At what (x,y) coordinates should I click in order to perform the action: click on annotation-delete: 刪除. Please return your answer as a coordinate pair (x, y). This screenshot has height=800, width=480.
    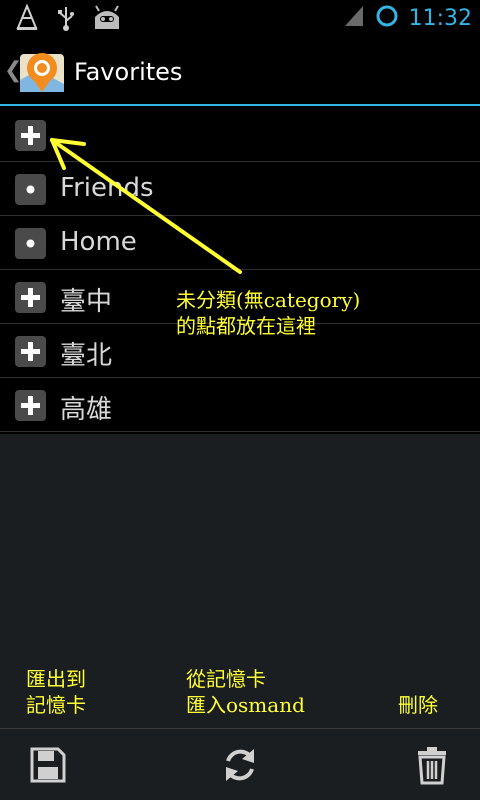
    Looking at the image, I should click on (418, 705).